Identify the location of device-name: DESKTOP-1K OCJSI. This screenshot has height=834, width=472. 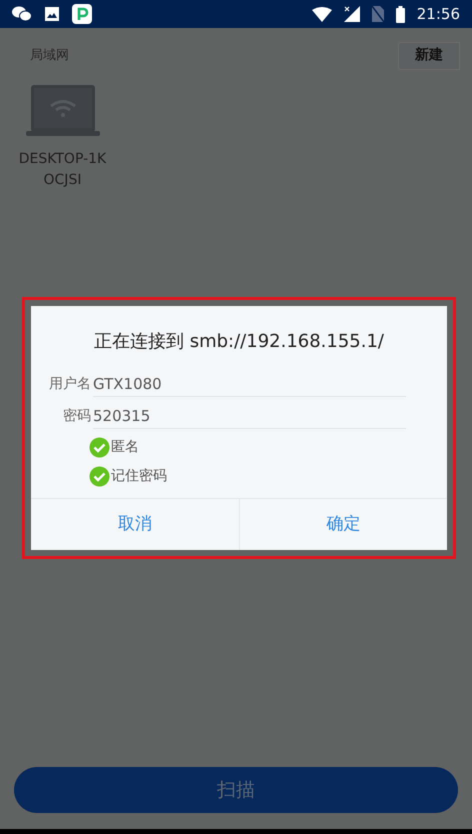
(62, 170).